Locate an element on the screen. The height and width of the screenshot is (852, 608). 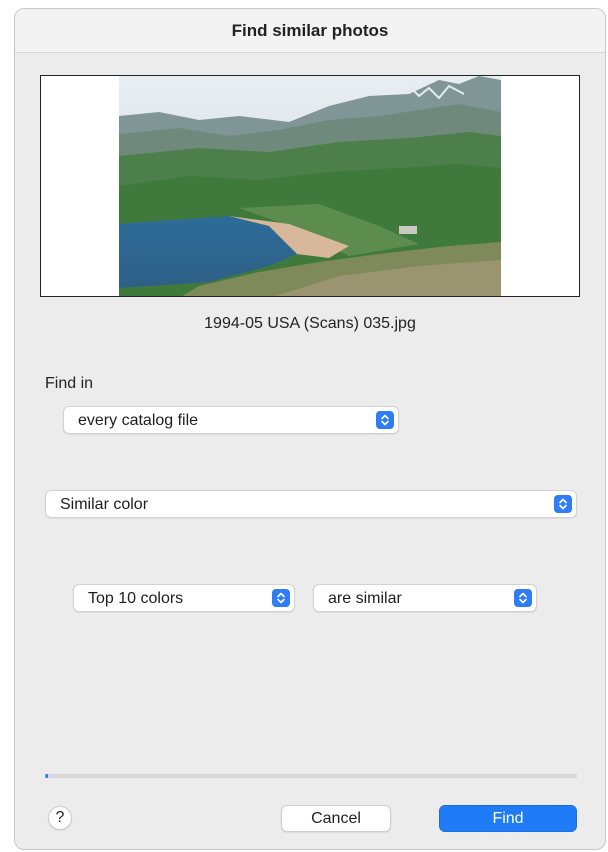
cancel-button: Cancel is located at coordinates (336, 818).